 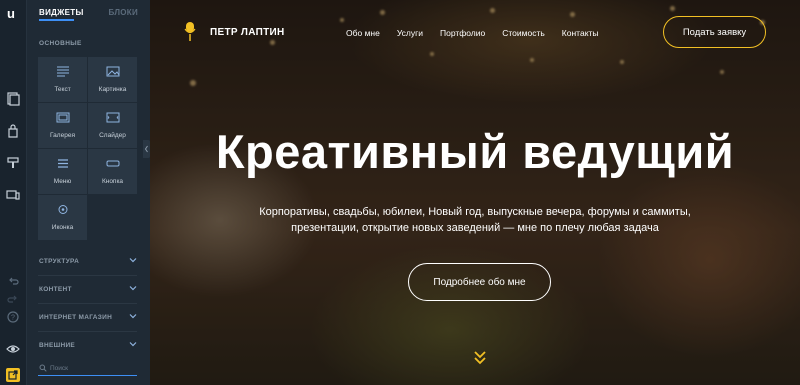 I want to click on section-label: КОНТЕНТ, so click(x=55, y=289).